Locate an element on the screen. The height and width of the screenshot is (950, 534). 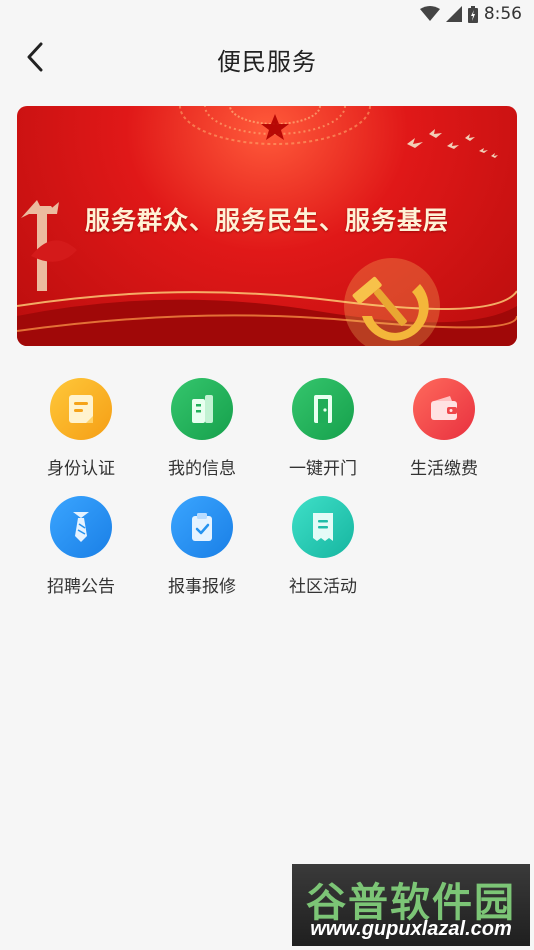
service-report-repair: 报事报修 is located at coordinates (202, 551).